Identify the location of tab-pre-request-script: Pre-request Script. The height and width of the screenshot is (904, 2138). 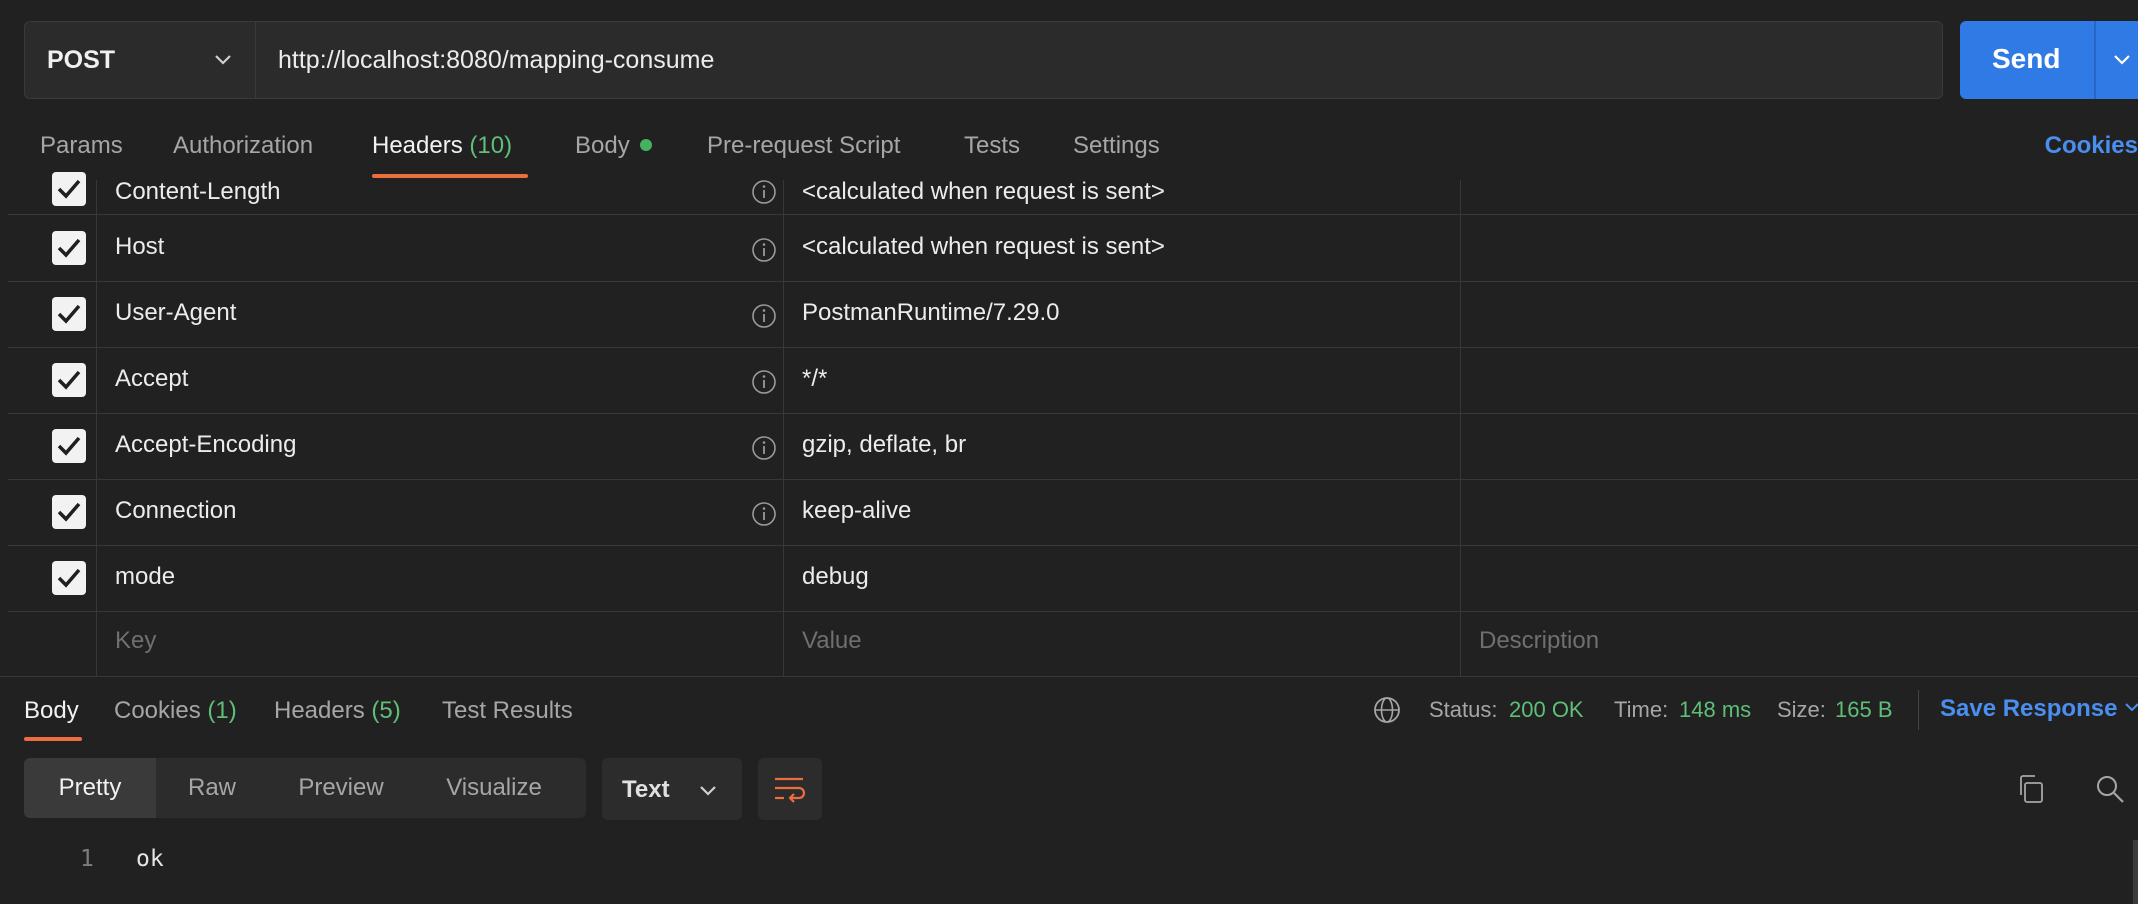
(803, 146).